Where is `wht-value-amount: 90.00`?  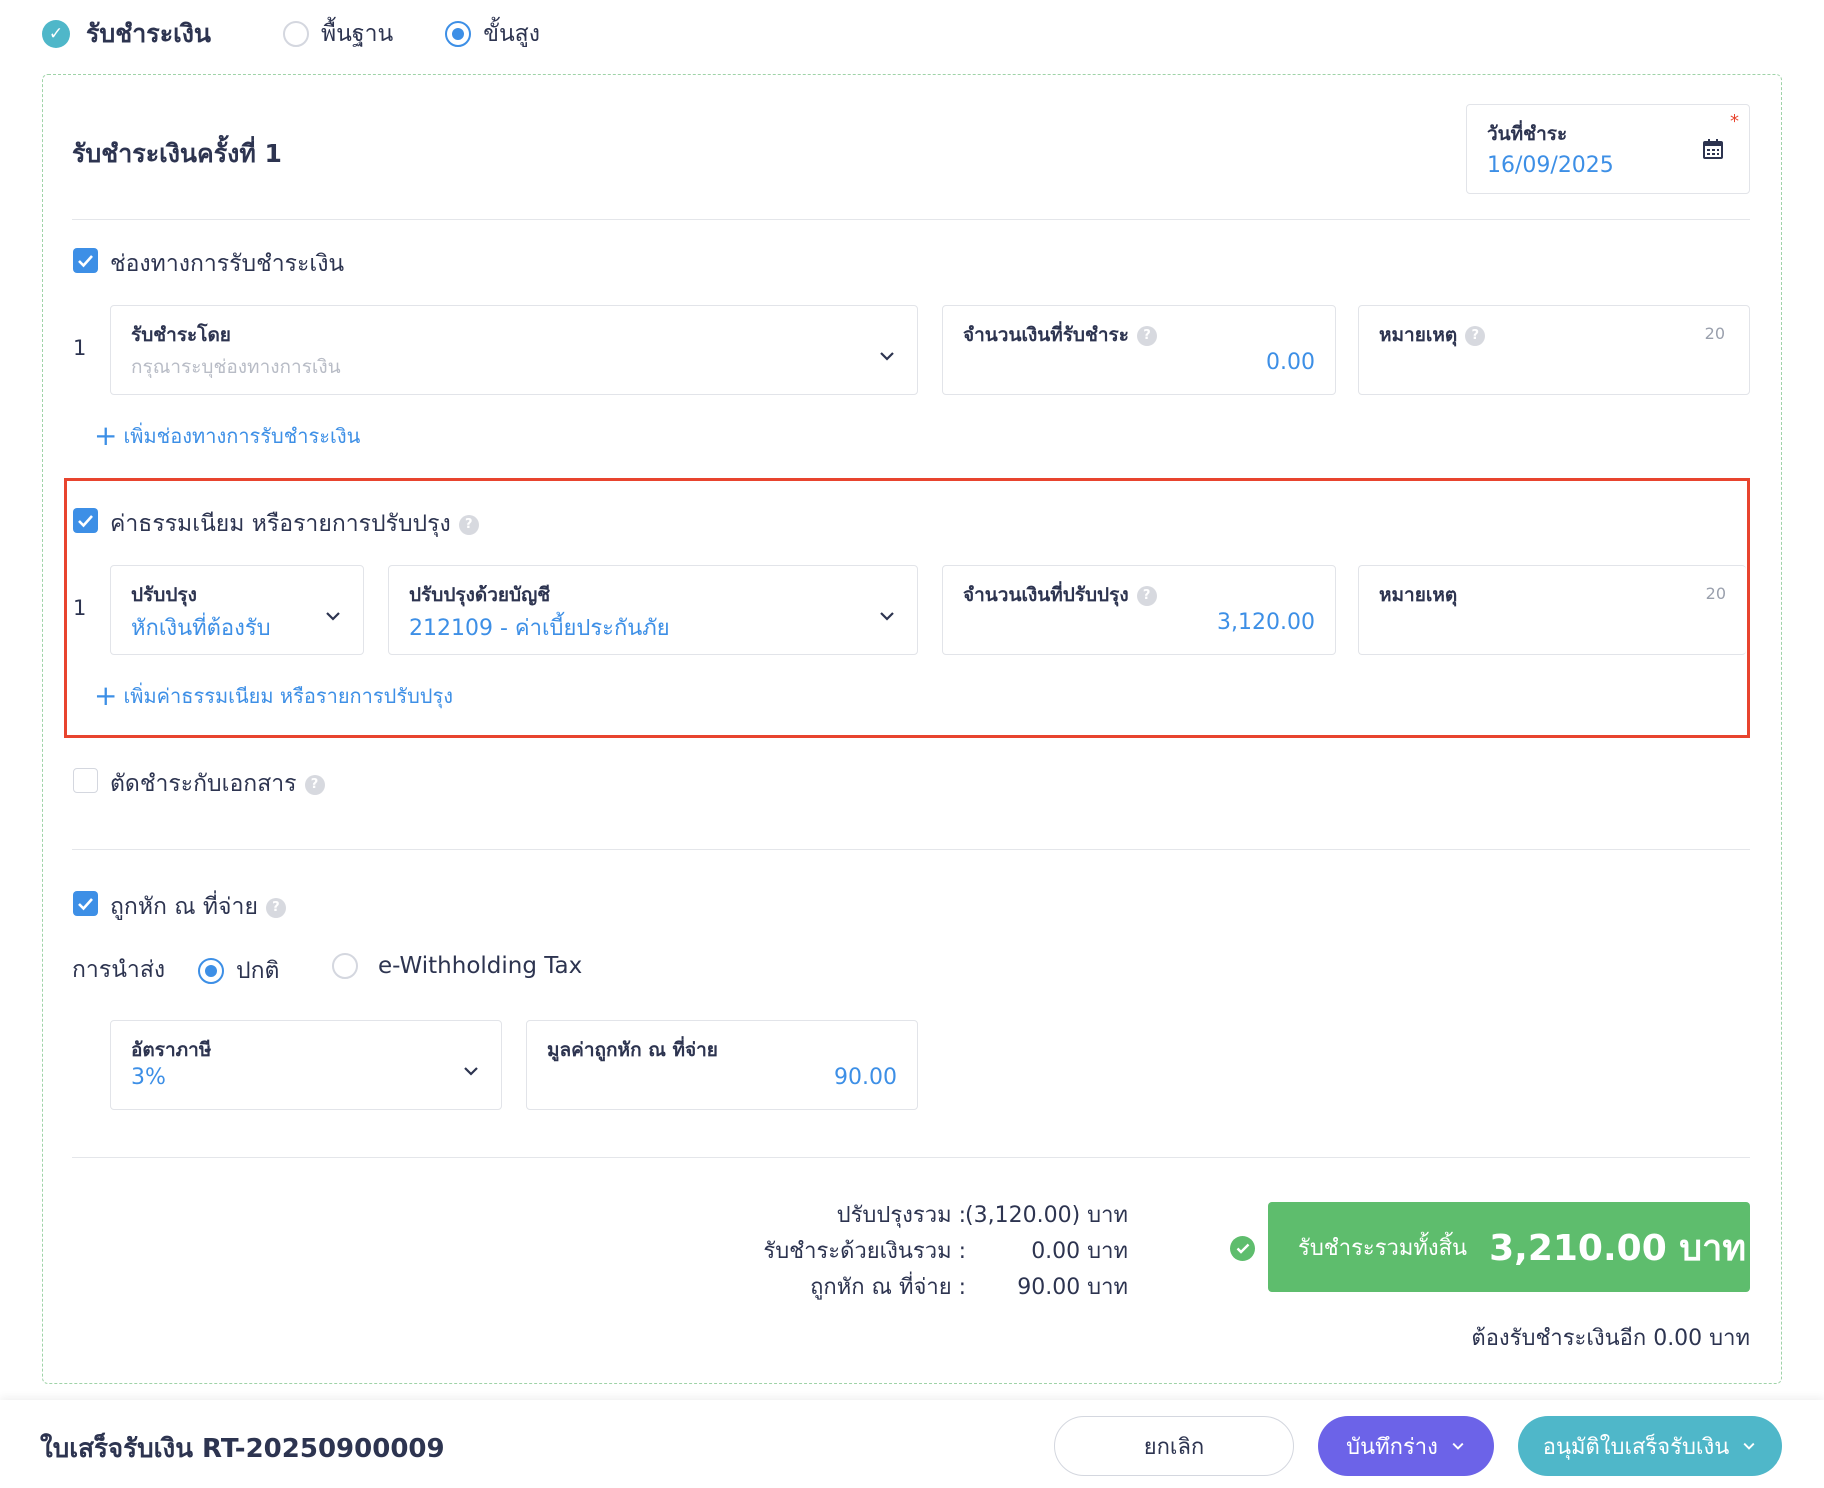 wht-value-amount: 90.00 is located at coordinates (865, 1077).